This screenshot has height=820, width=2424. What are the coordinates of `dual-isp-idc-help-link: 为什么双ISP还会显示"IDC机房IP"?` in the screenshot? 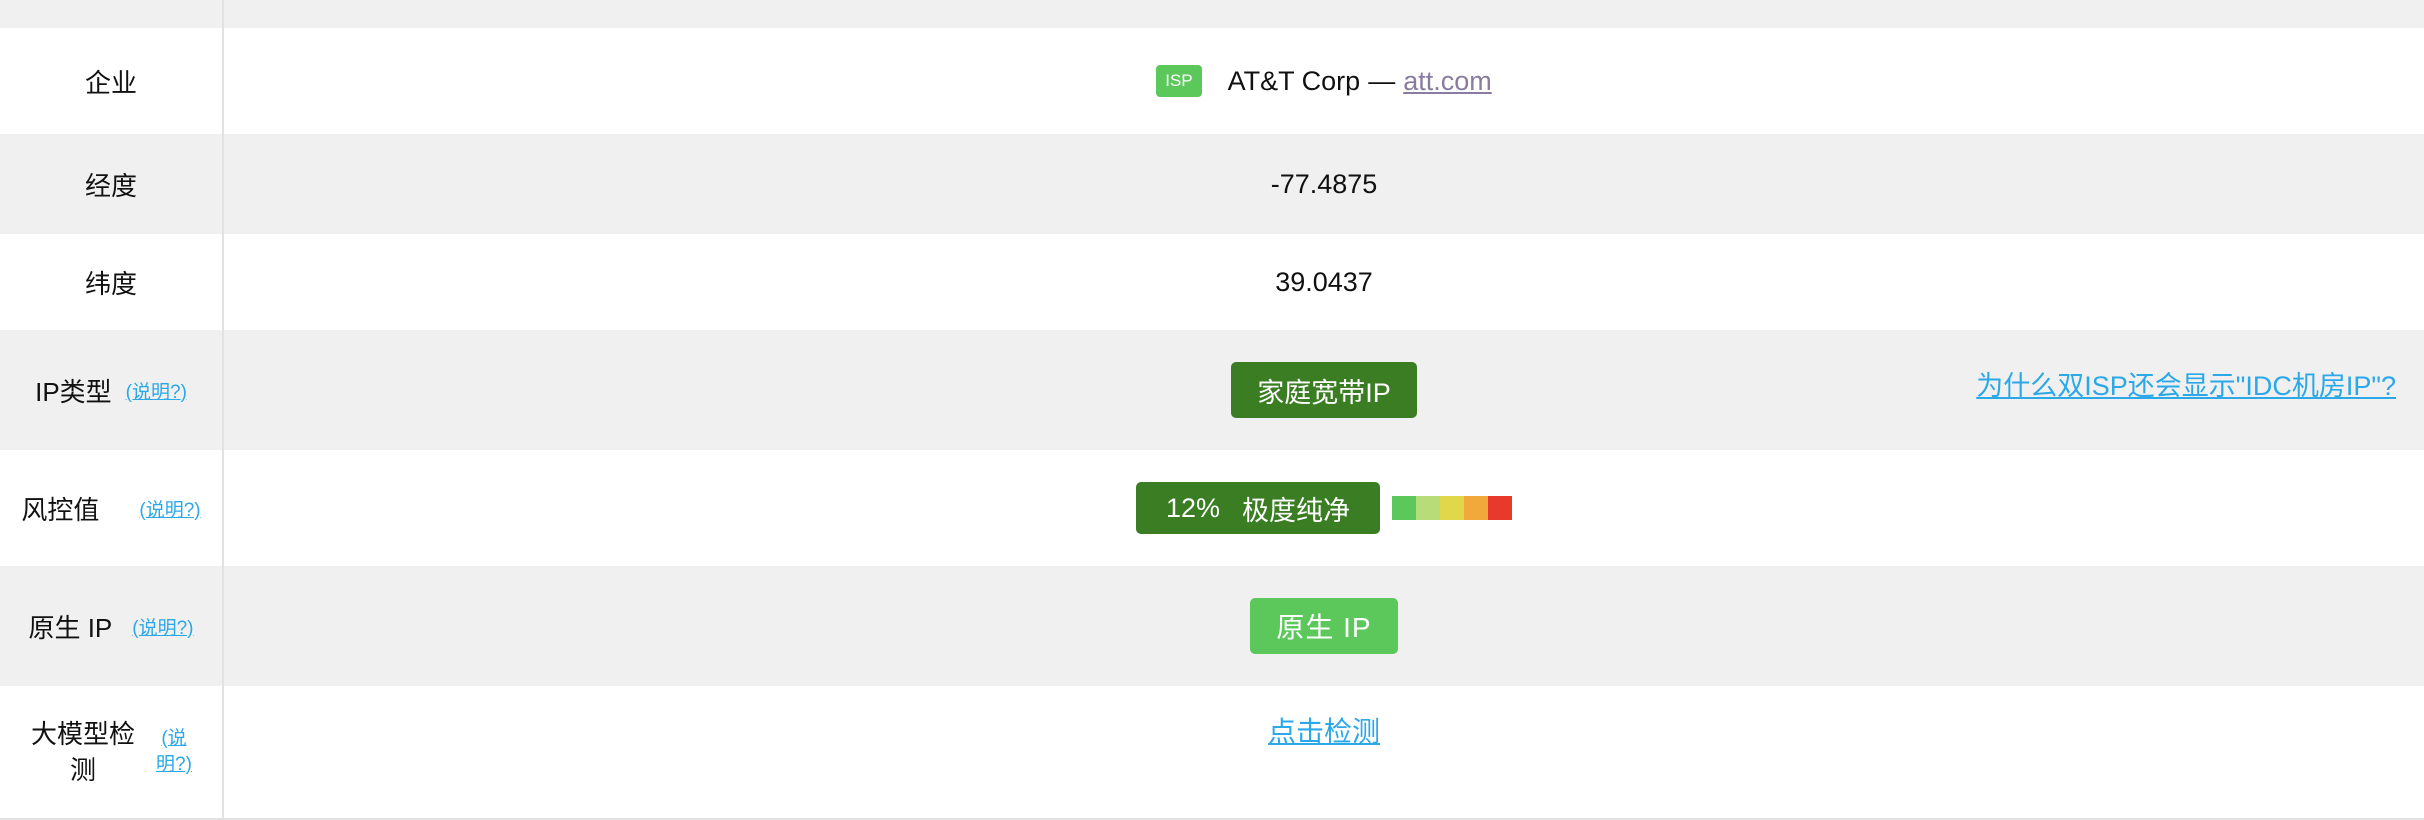 It's located at (2186, 383).